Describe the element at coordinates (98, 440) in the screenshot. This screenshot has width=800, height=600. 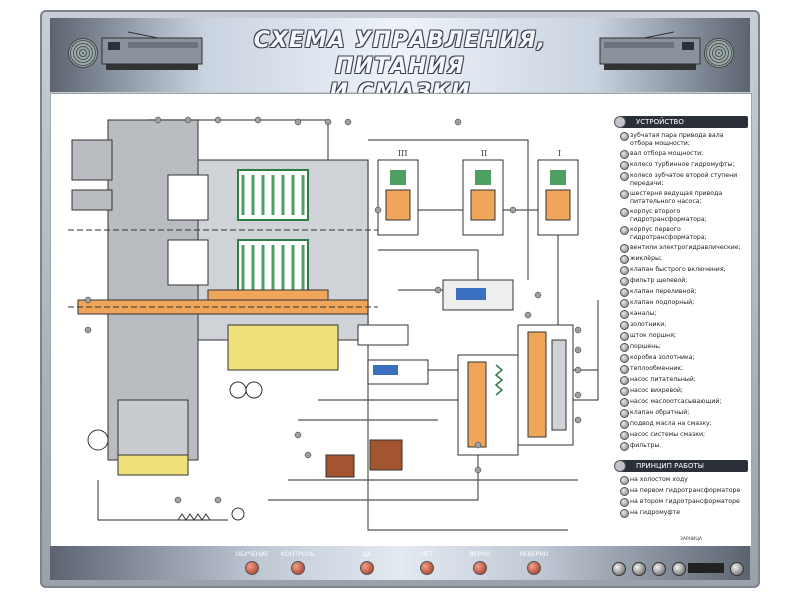
I see `gauge-icon` at that location.